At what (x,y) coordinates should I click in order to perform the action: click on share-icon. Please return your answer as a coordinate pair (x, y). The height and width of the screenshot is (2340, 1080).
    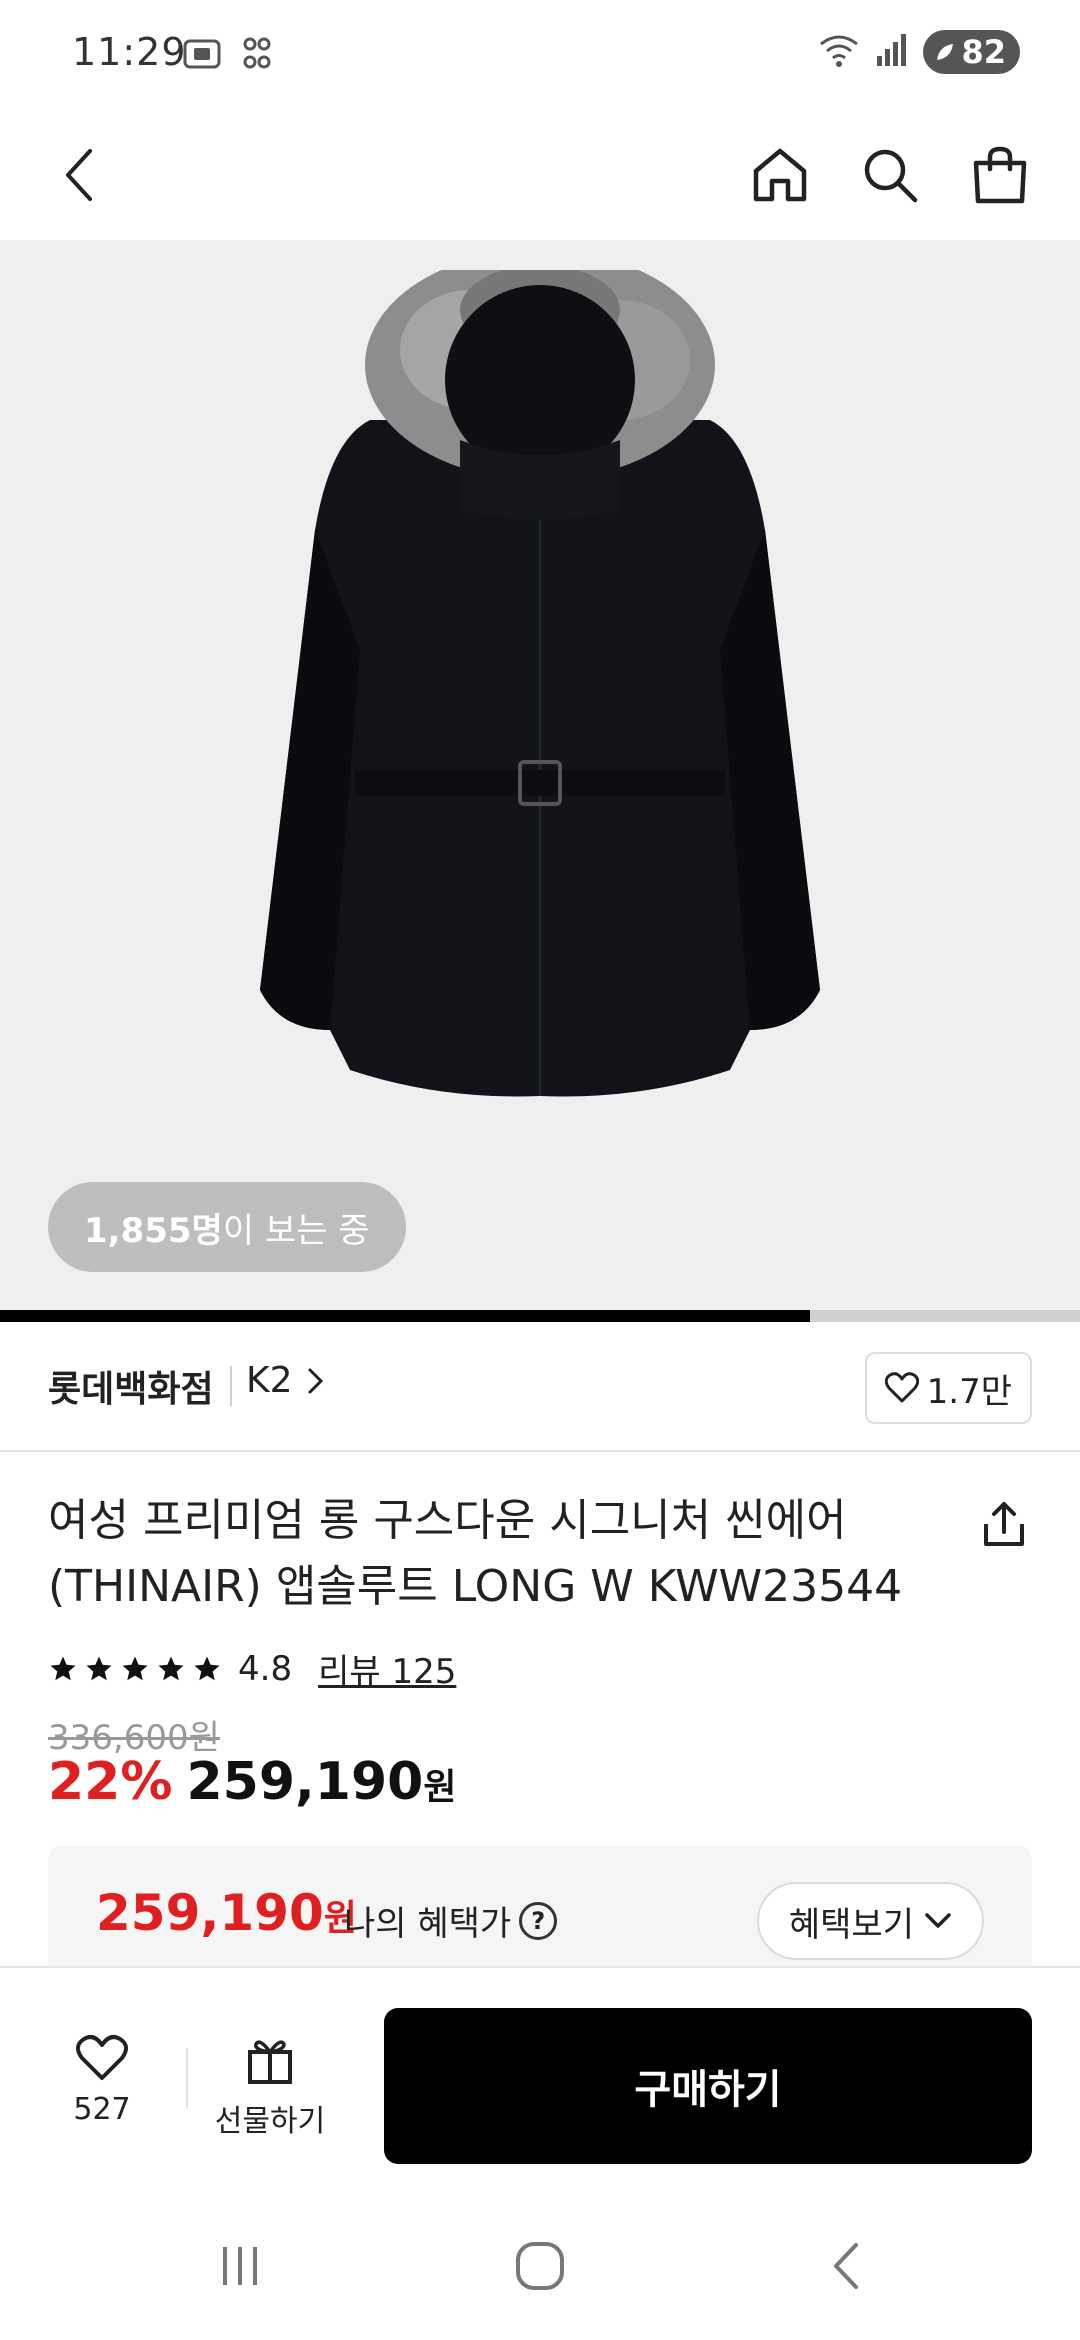
    Looking at the image, I should click on (1004, 1524).